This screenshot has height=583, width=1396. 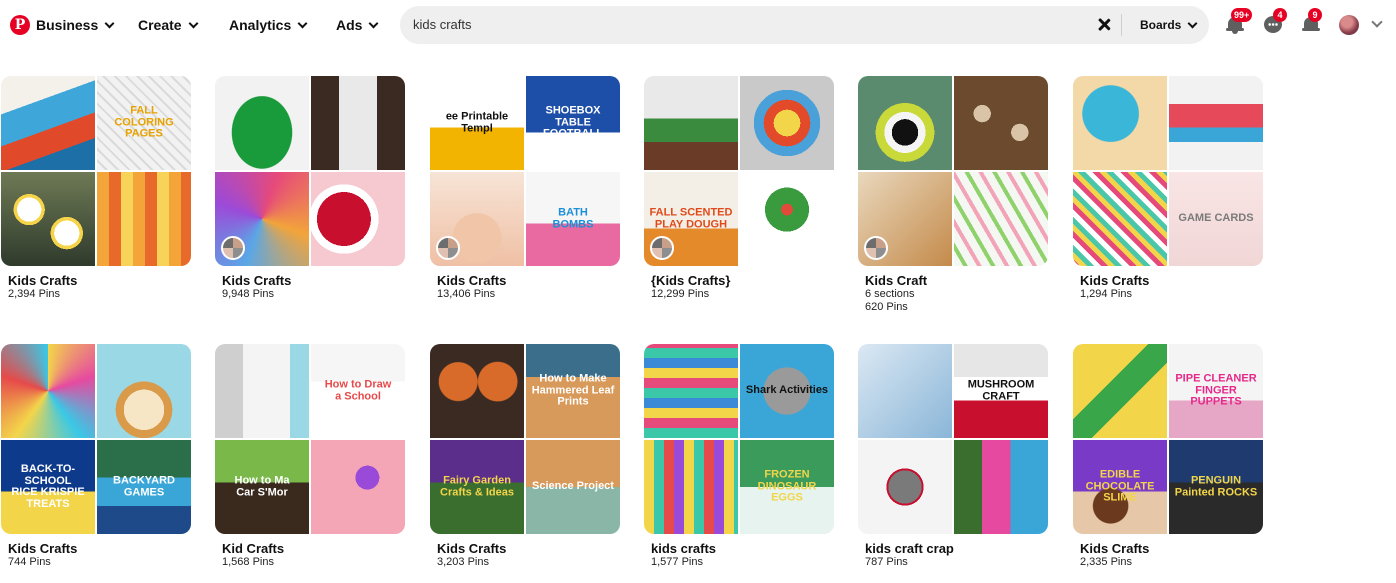 I want to click on board-cover-image: ee Printable Templ, so click(x=477, y=123).